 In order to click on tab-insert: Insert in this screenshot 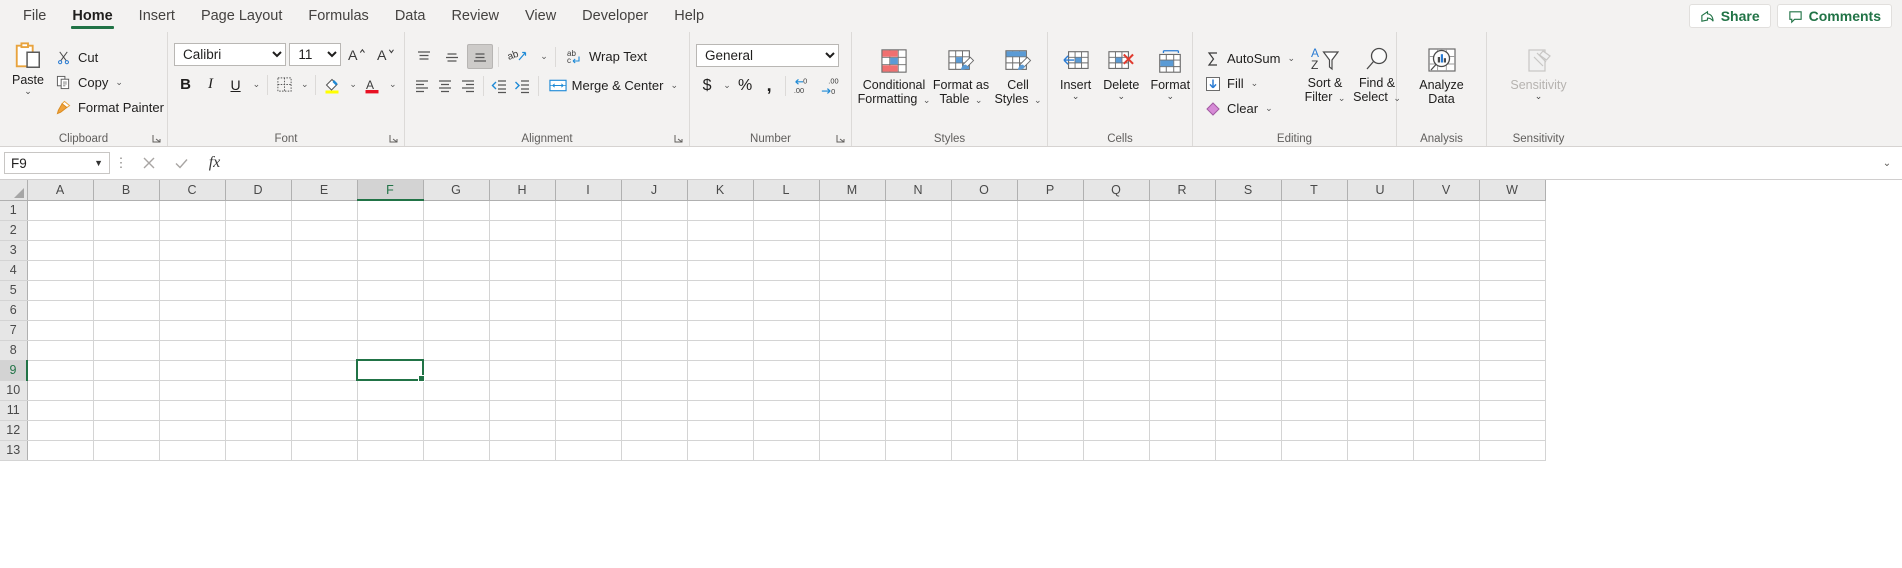, I will do `click(157, 16)`.